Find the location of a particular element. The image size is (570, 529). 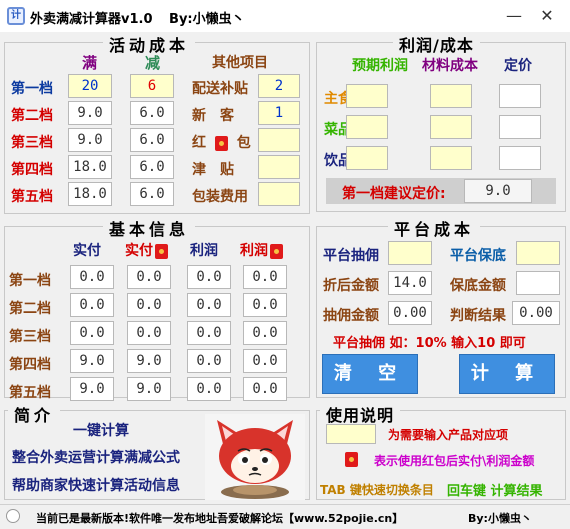

basic-row-4-v1: 9.0 is located at coordinates (92, 361).